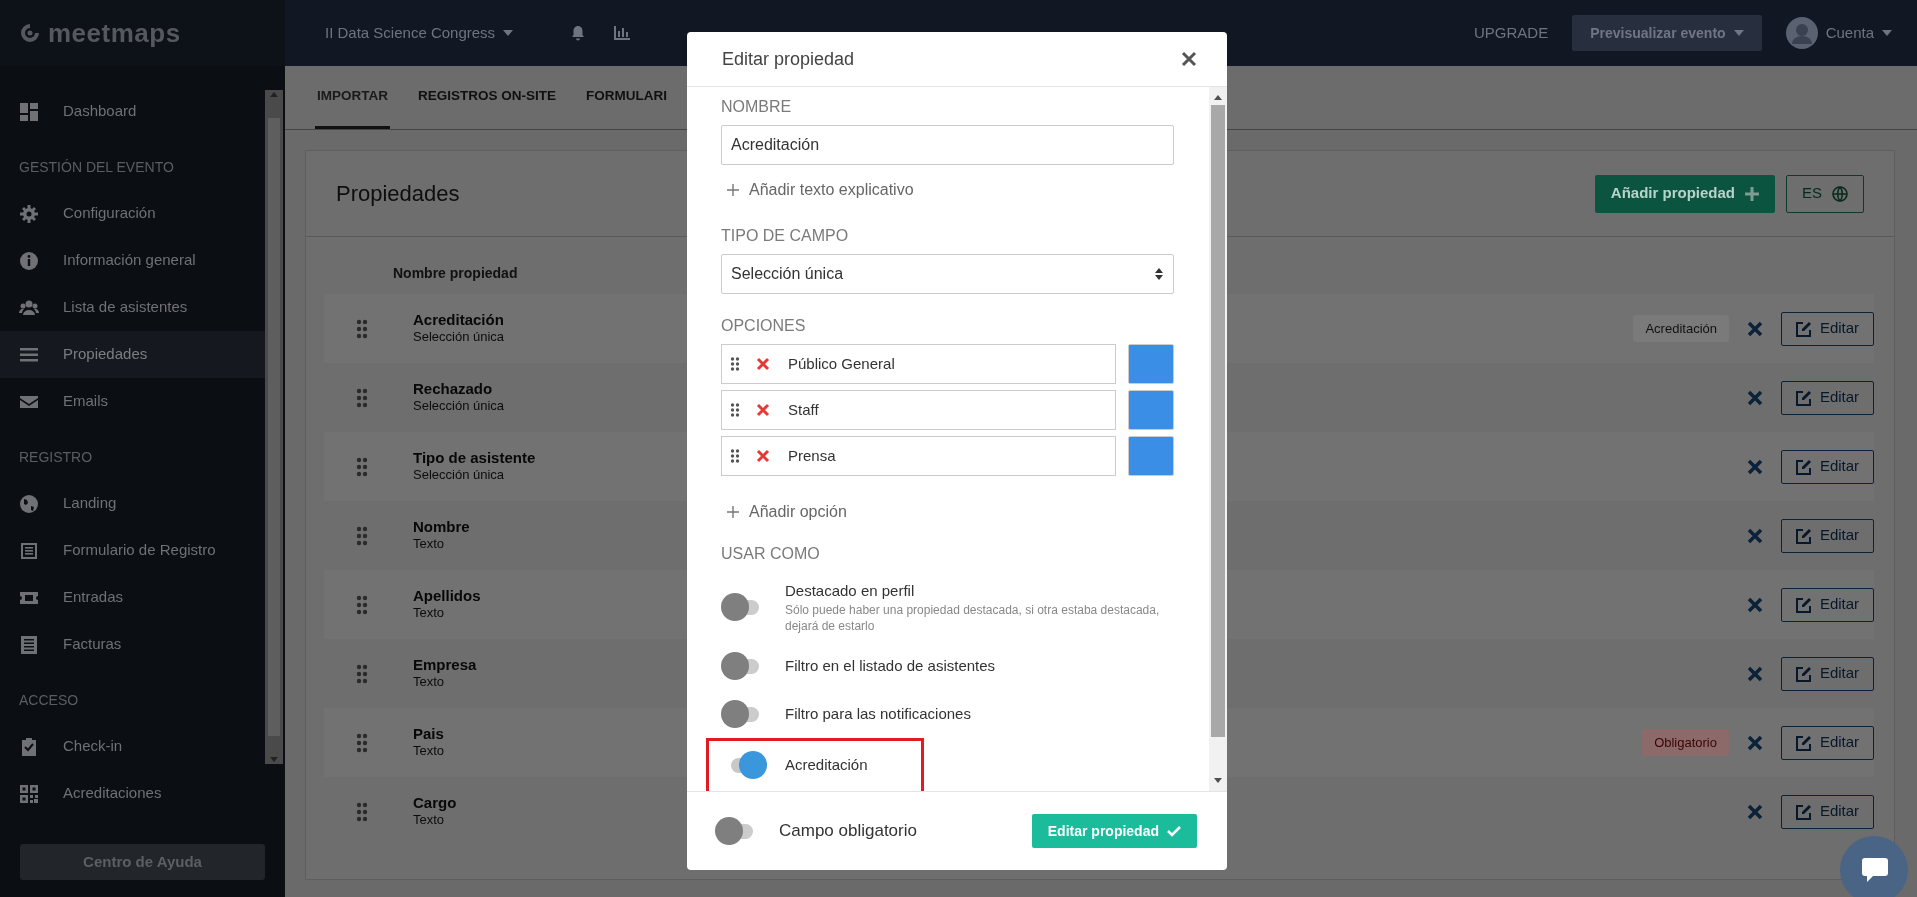  I want to click on sidebar-item: Acreditaciones, so click(132, 793).